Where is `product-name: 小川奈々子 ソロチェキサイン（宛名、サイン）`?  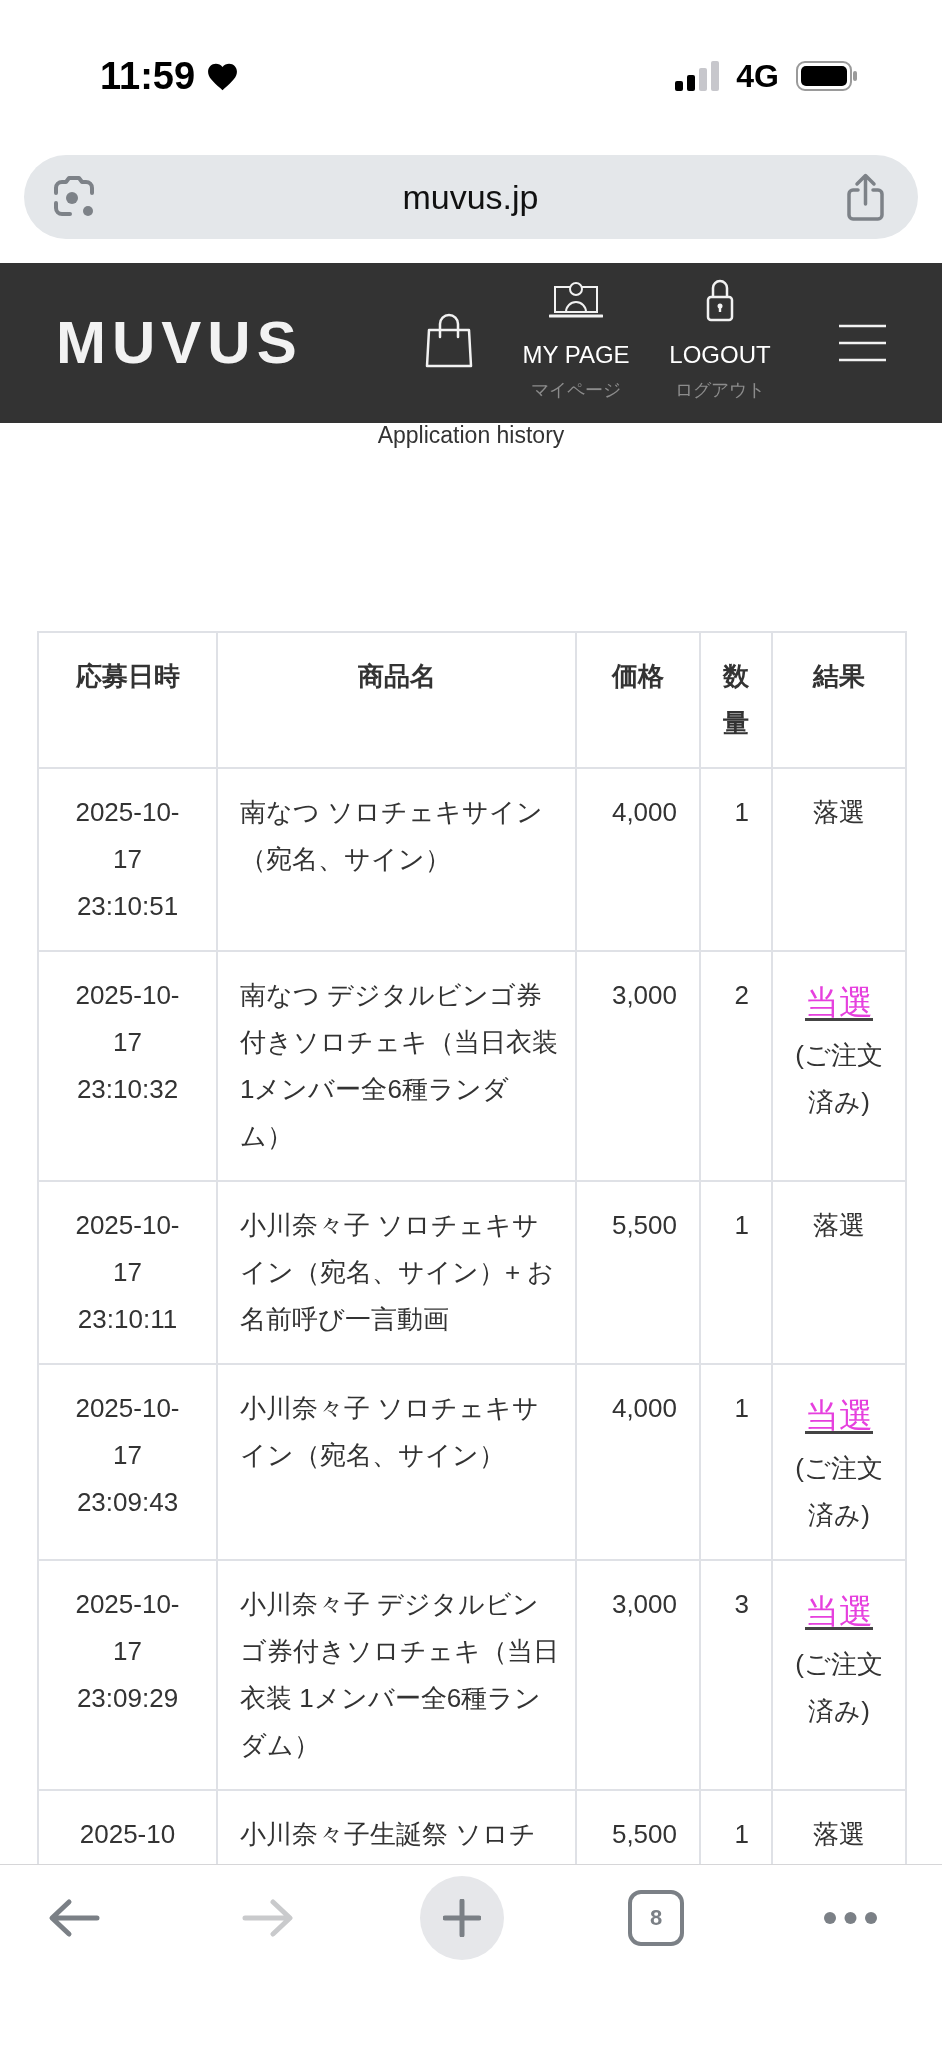 product-name: 小川奈々子 ソロチェキサイン（宛名、サイン） is located at coordinates (390, 1432).